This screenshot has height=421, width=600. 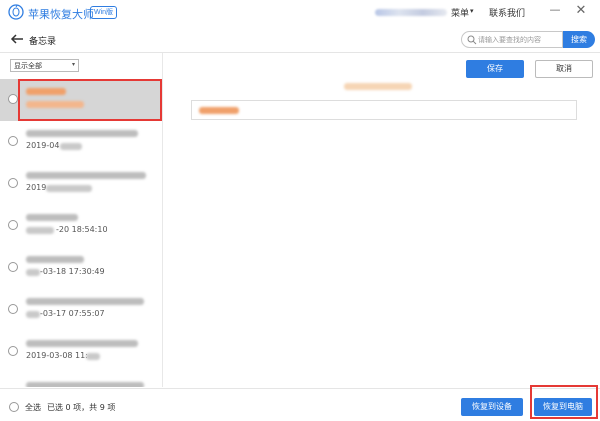 I want to click on selection-count: 已选 0 项，共 9 项, so click(x=81, y=407).